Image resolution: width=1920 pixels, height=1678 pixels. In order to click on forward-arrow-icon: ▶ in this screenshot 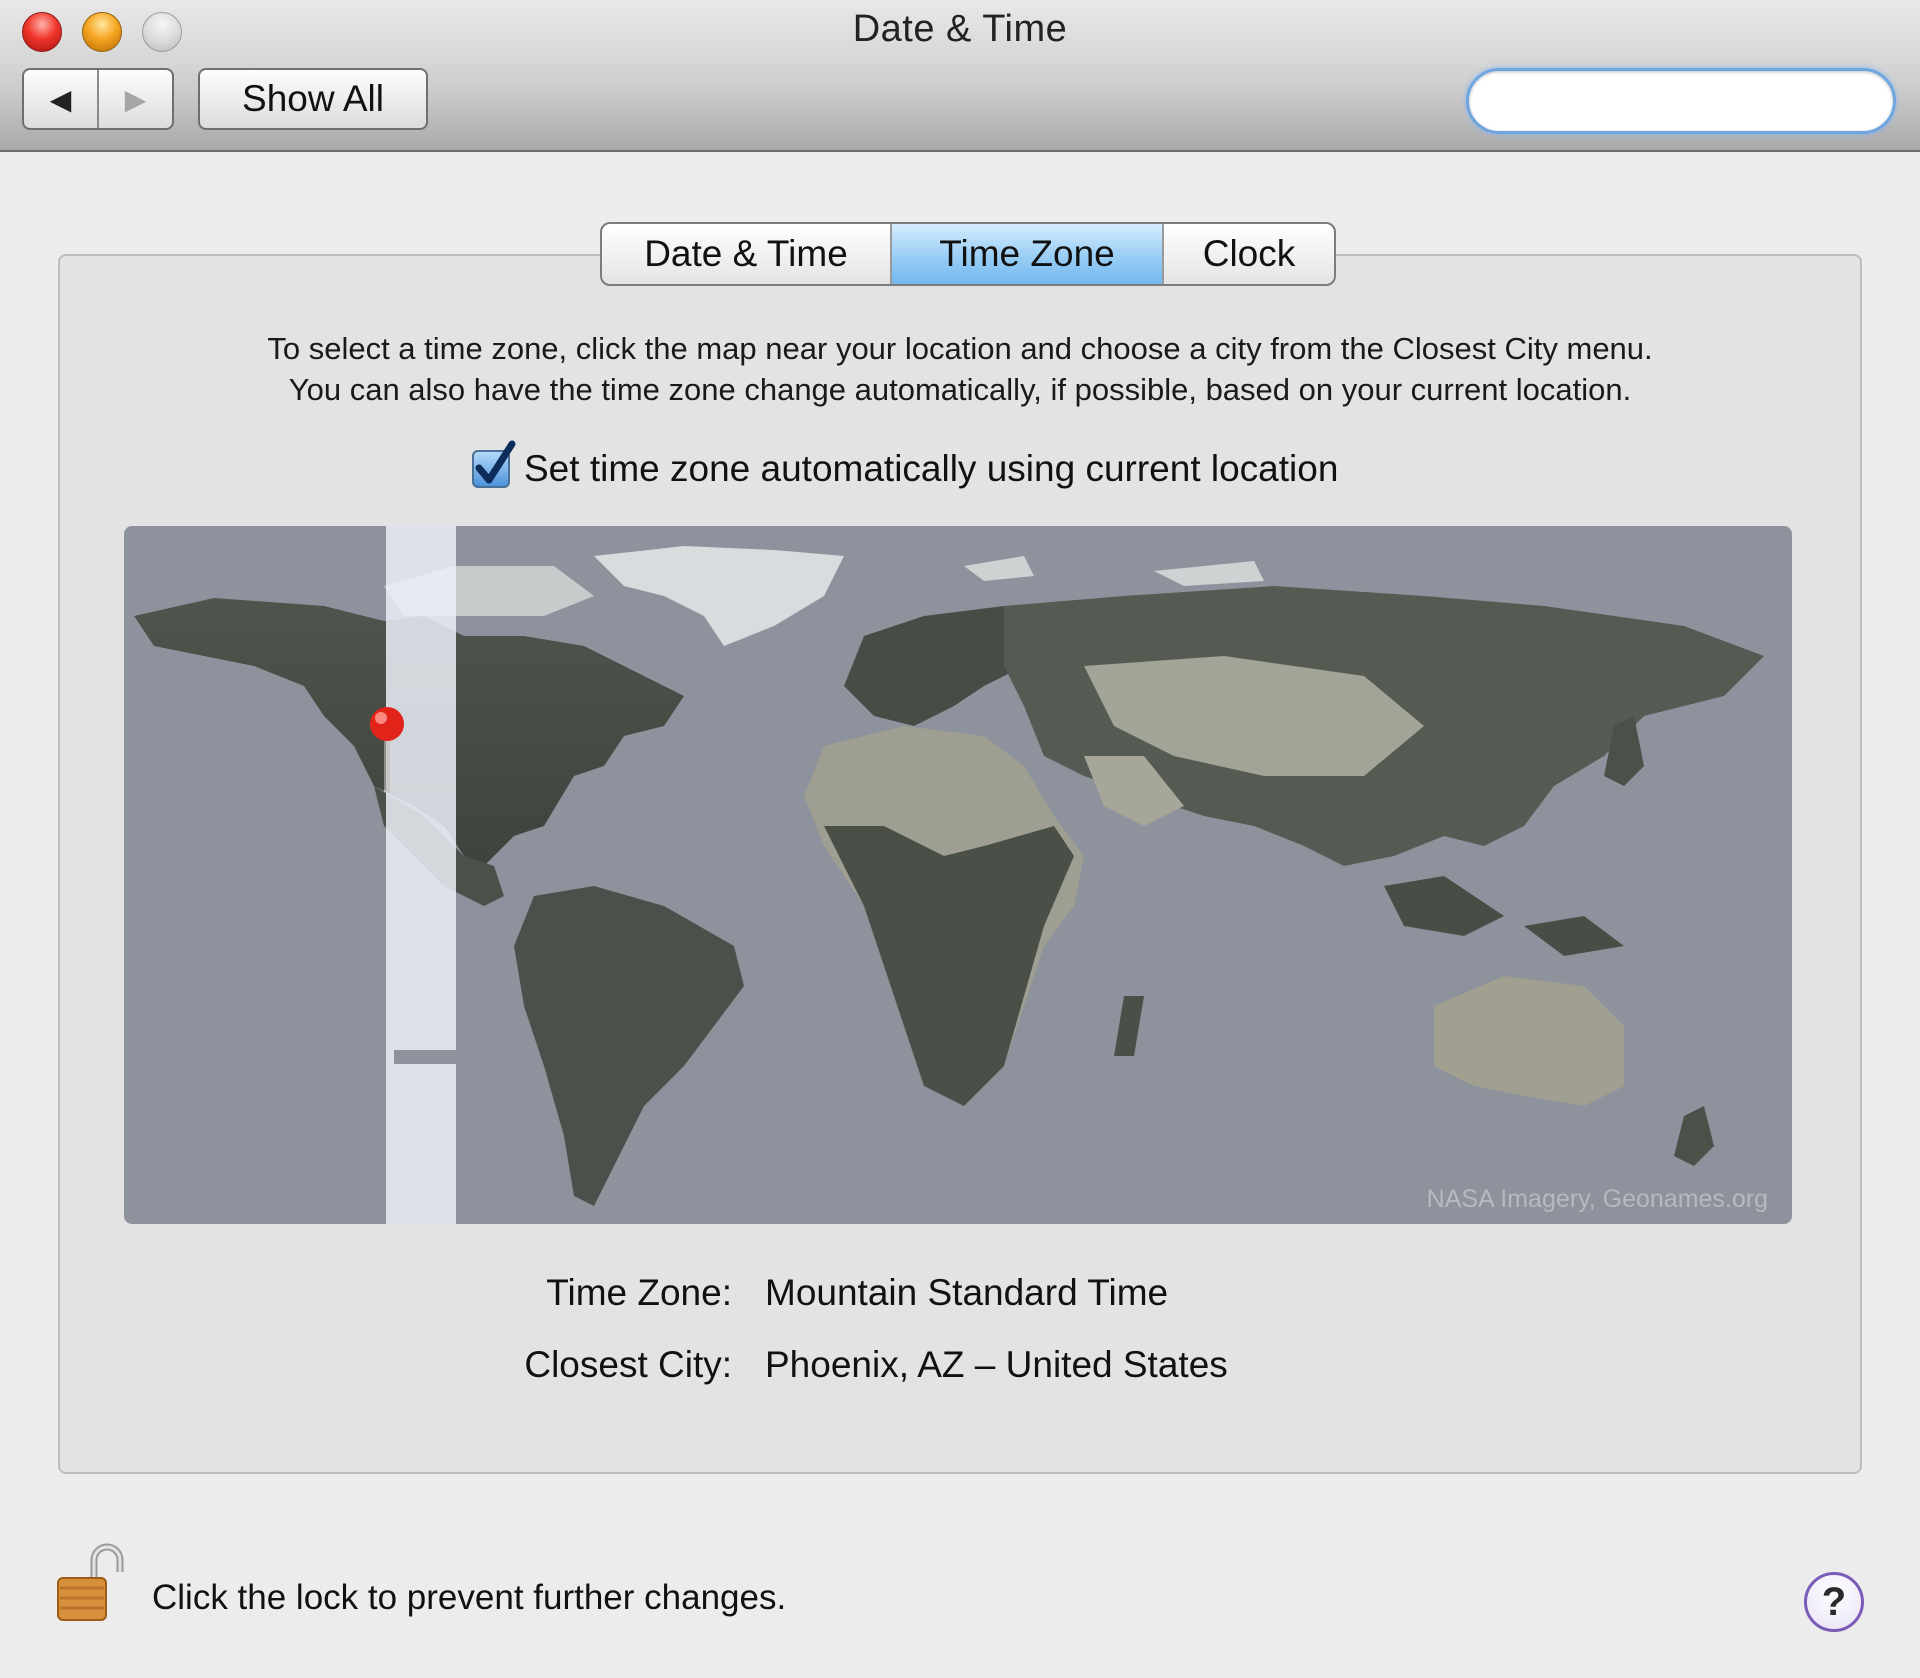, I will do `click(135, 99)`.